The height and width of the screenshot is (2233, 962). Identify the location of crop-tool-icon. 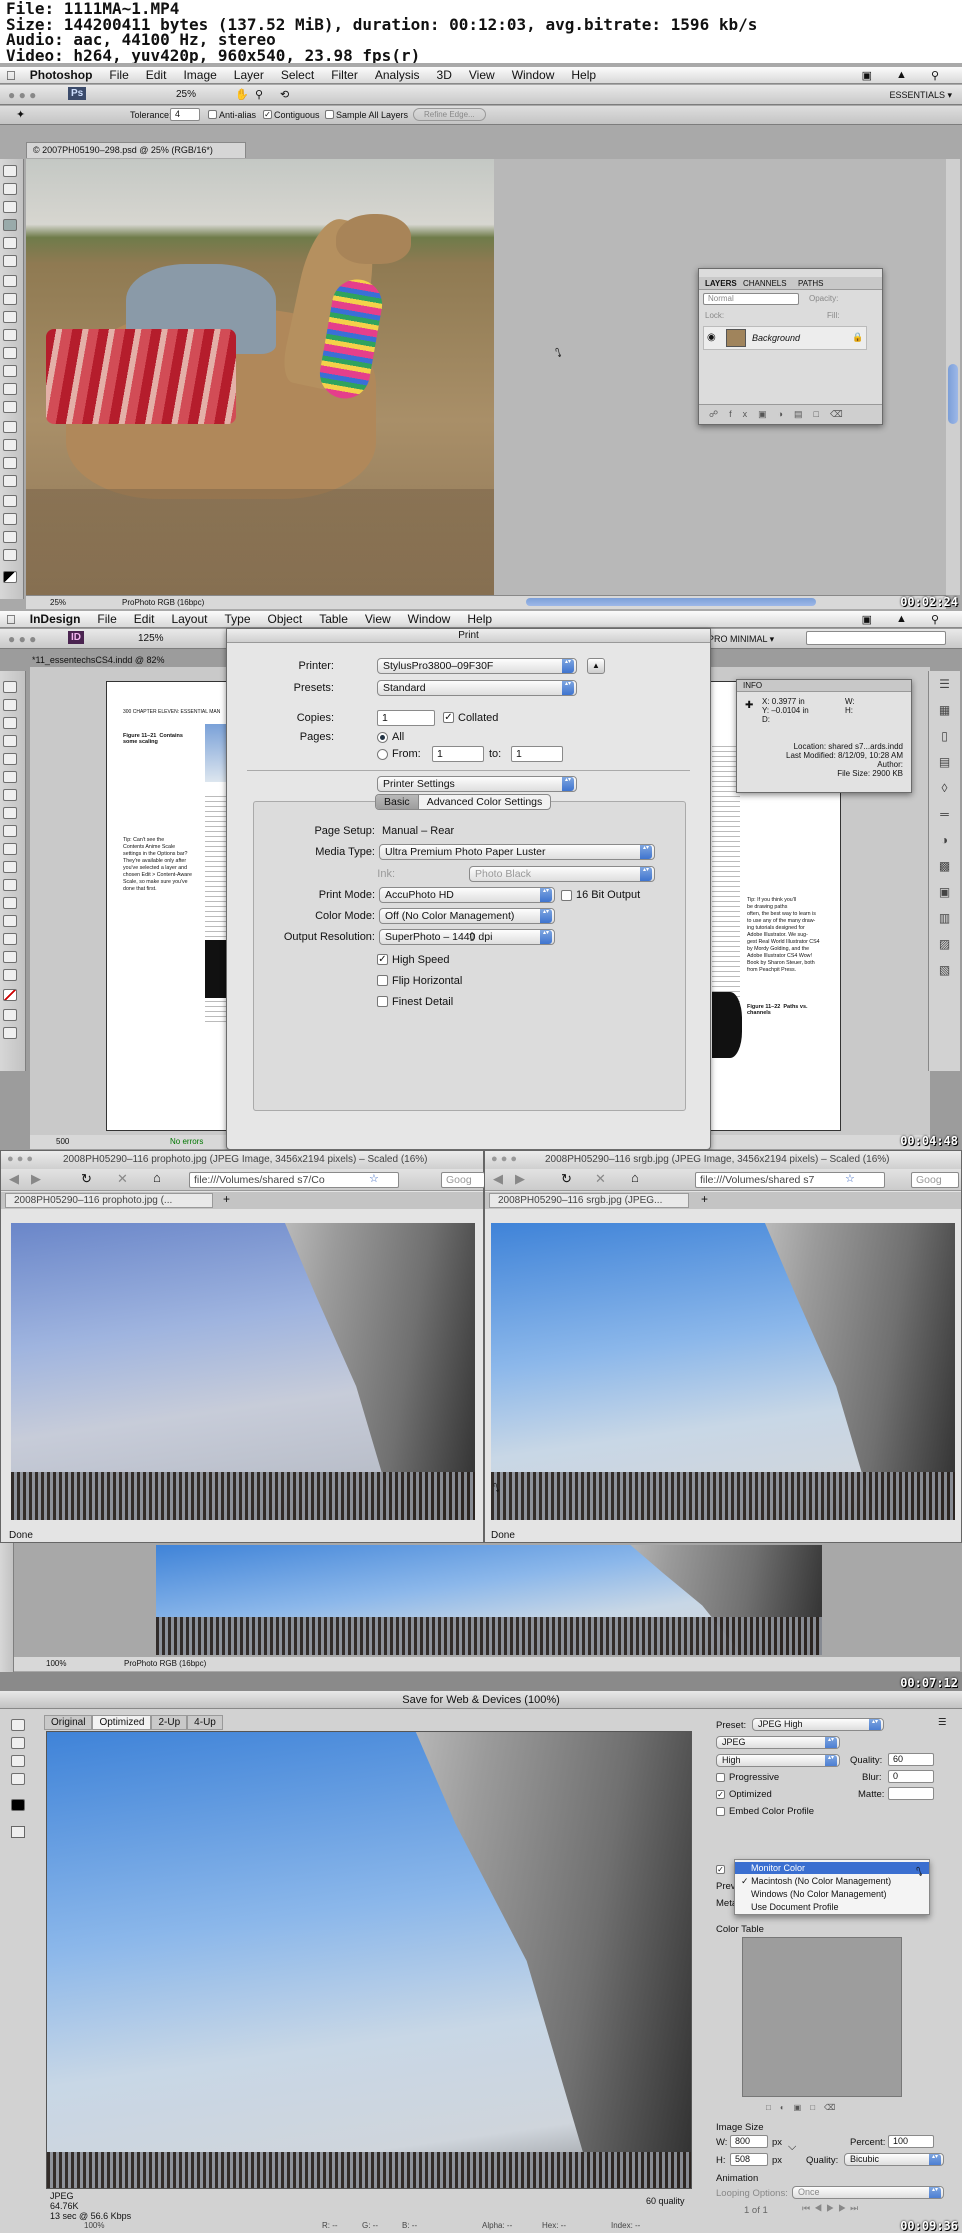
(10, 243).